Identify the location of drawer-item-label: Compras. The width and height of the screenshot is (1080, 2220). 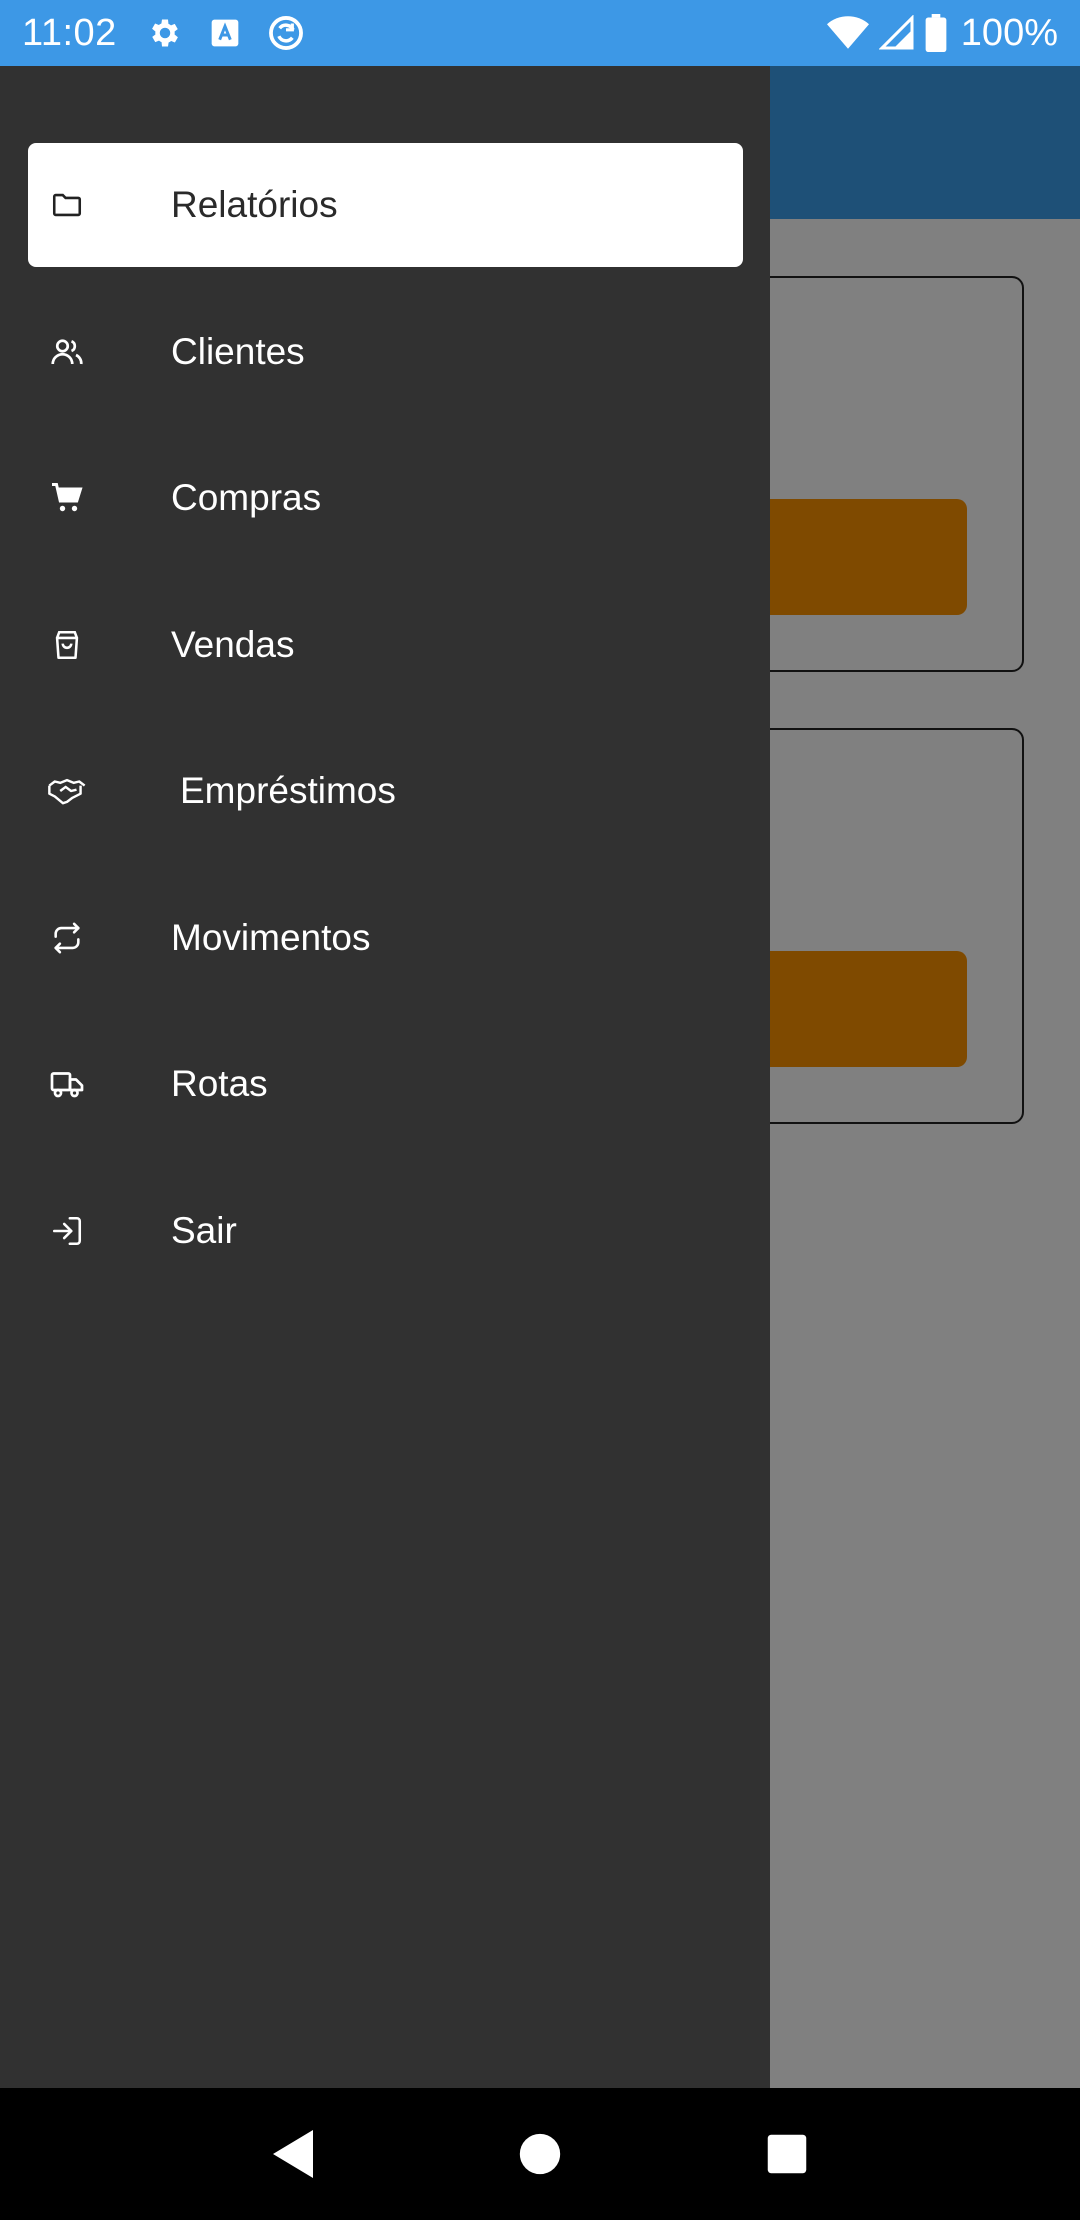
(246, 497).